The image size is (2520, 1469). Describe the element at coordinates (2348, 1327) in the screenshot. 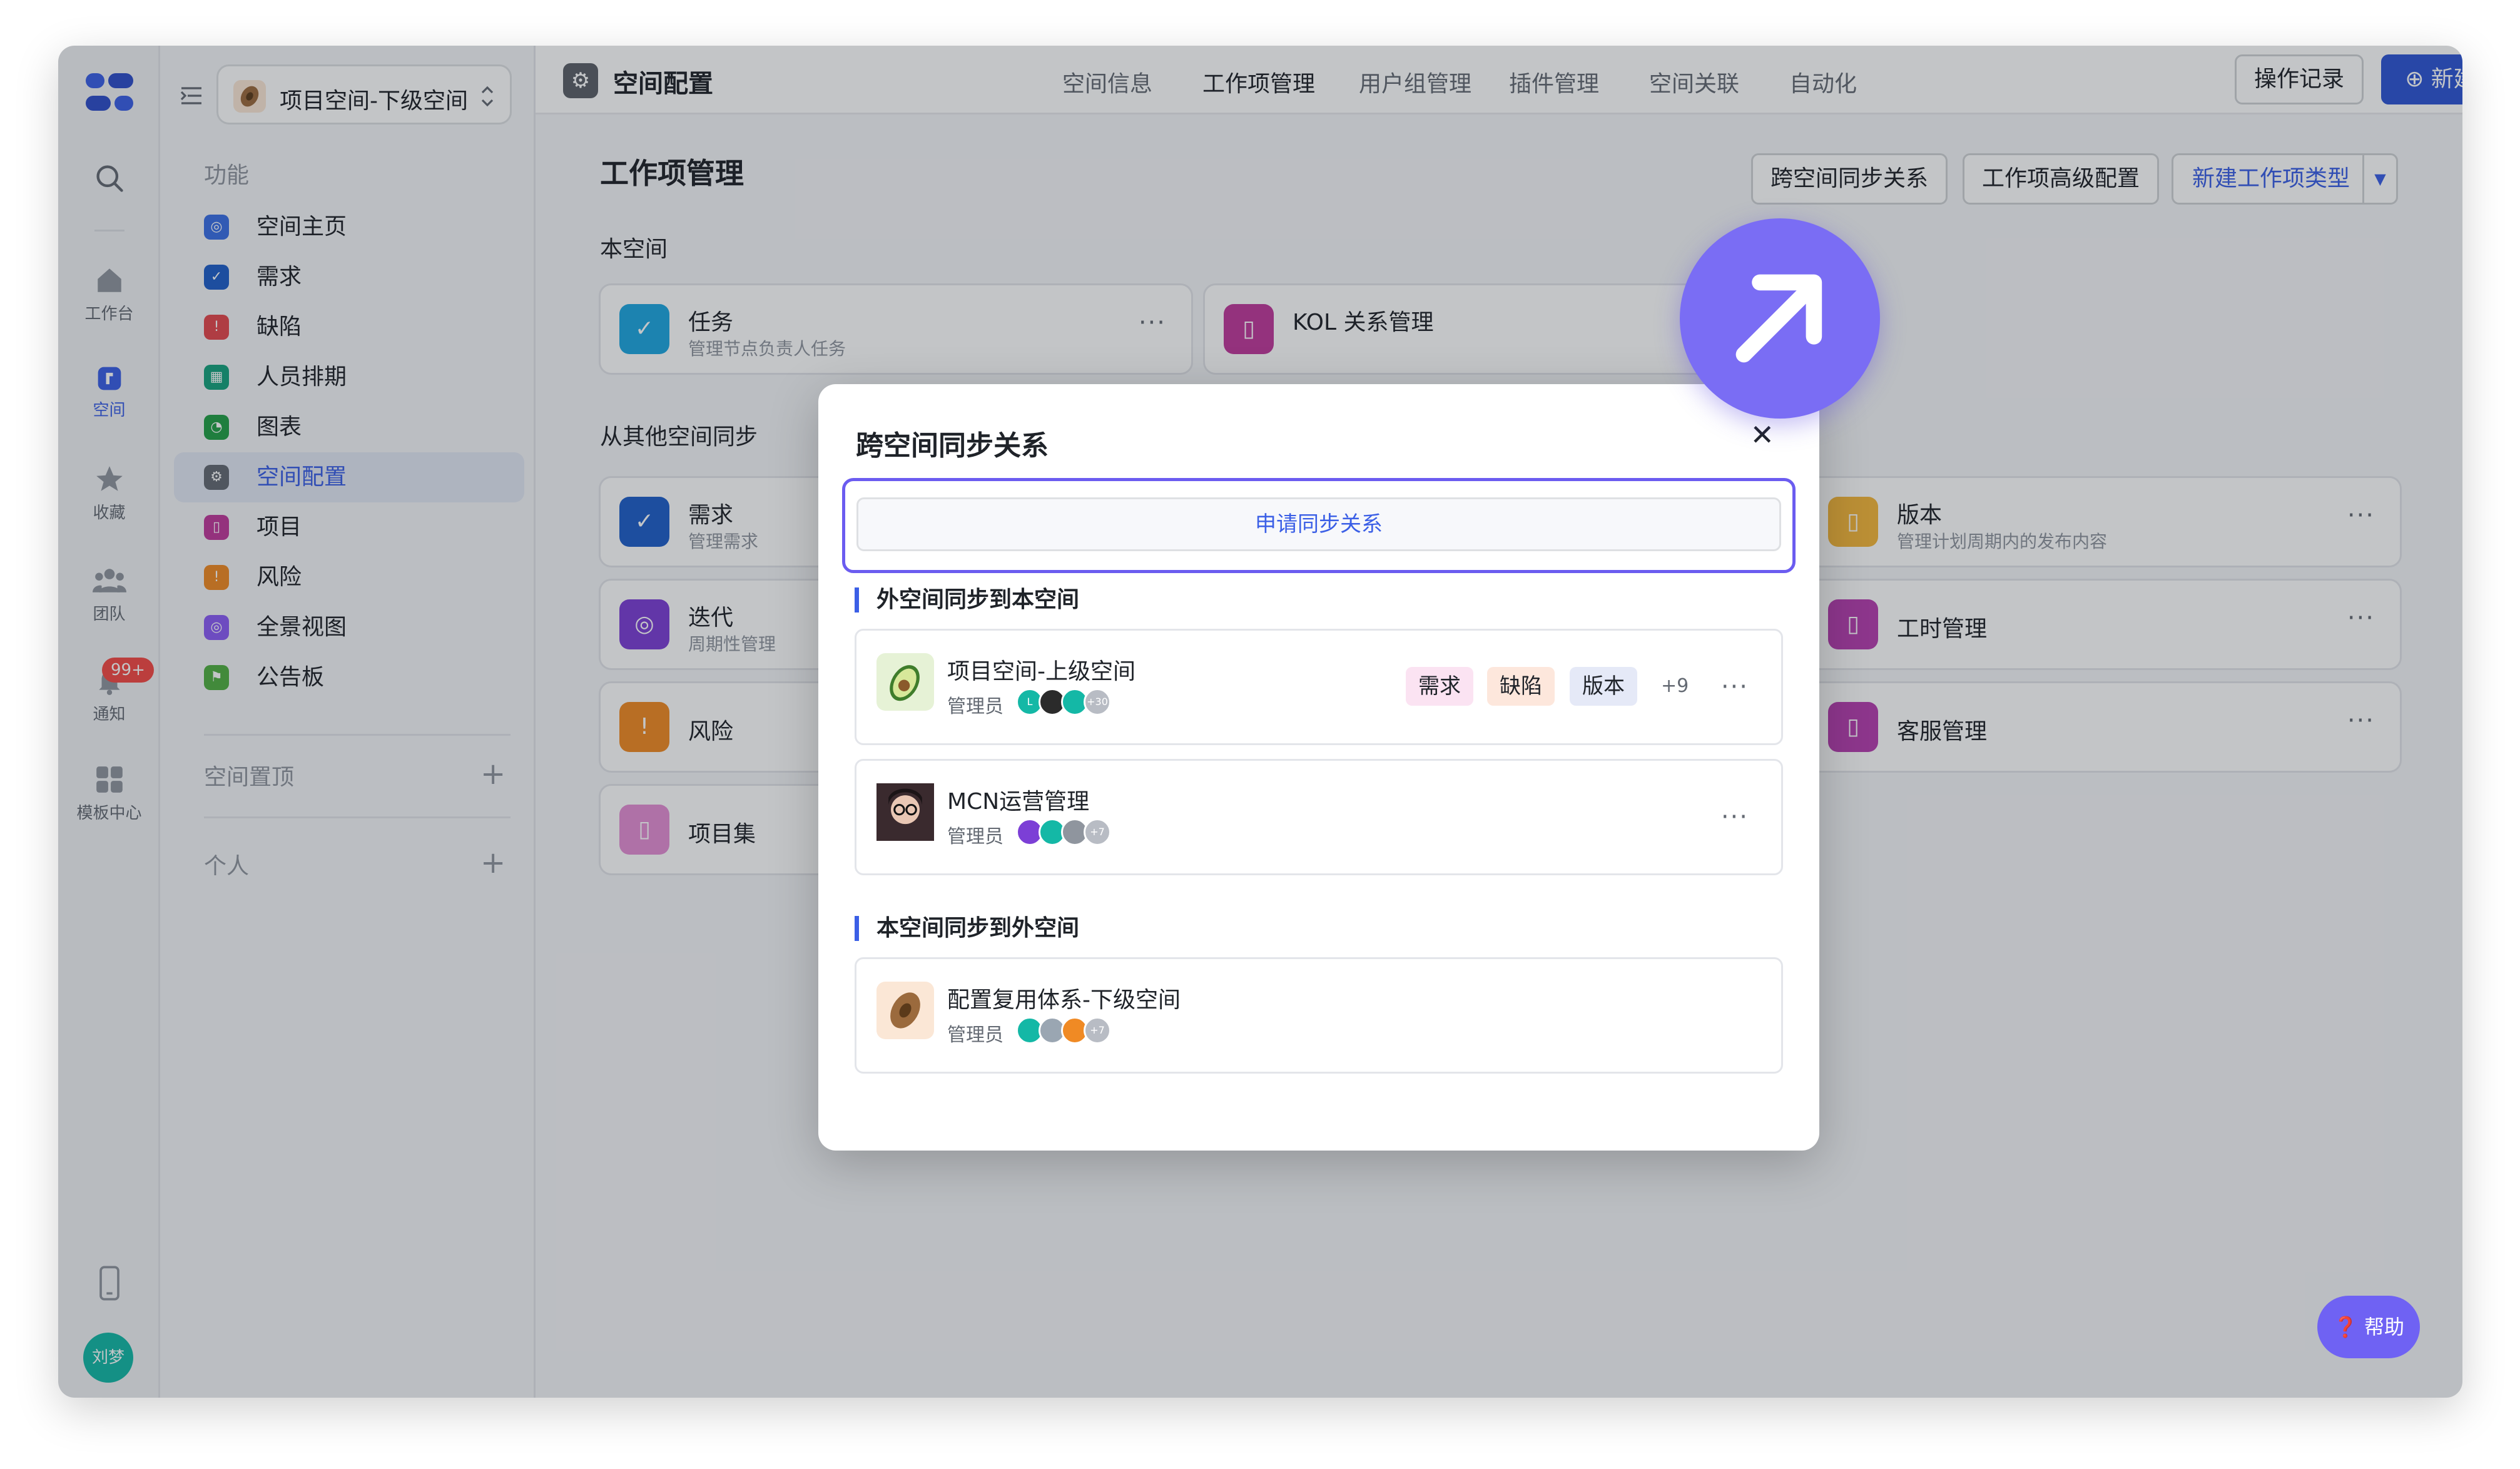

I see `question-icon: ❓` at that location.